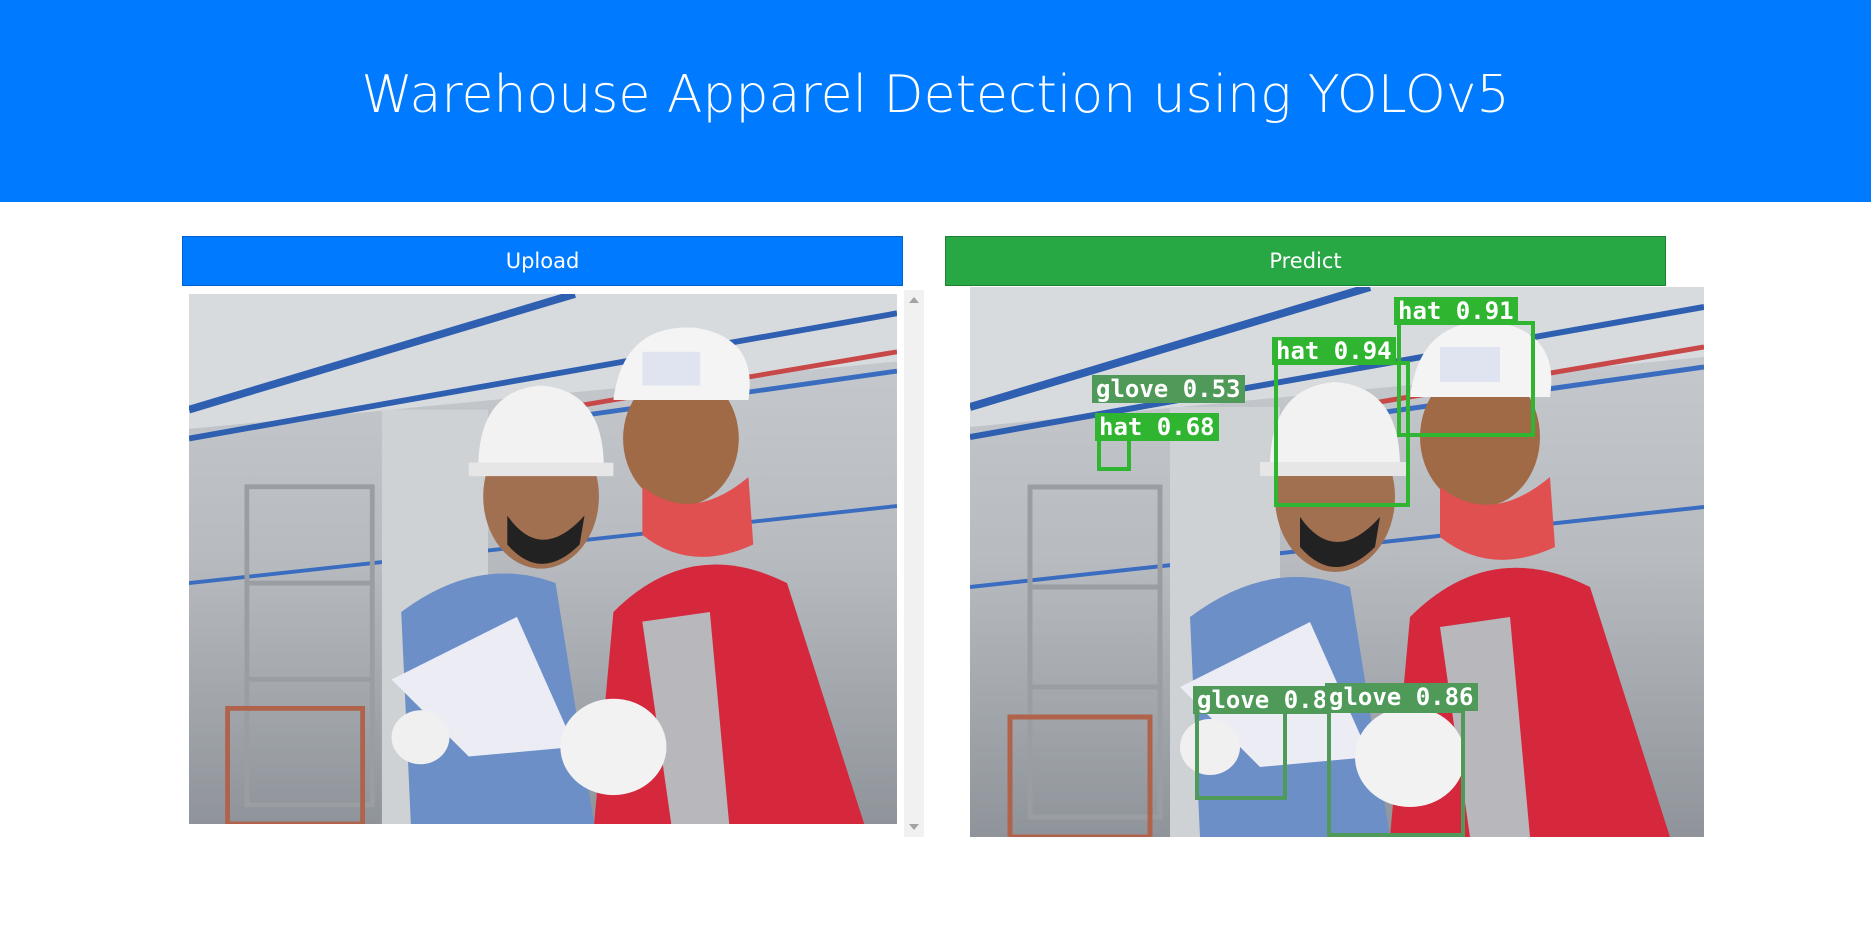 This screenshot has height=932, width=1871. Describe the element at coordinates (914, 563) in the screenshot. I see `image-scrollbar` at that location.